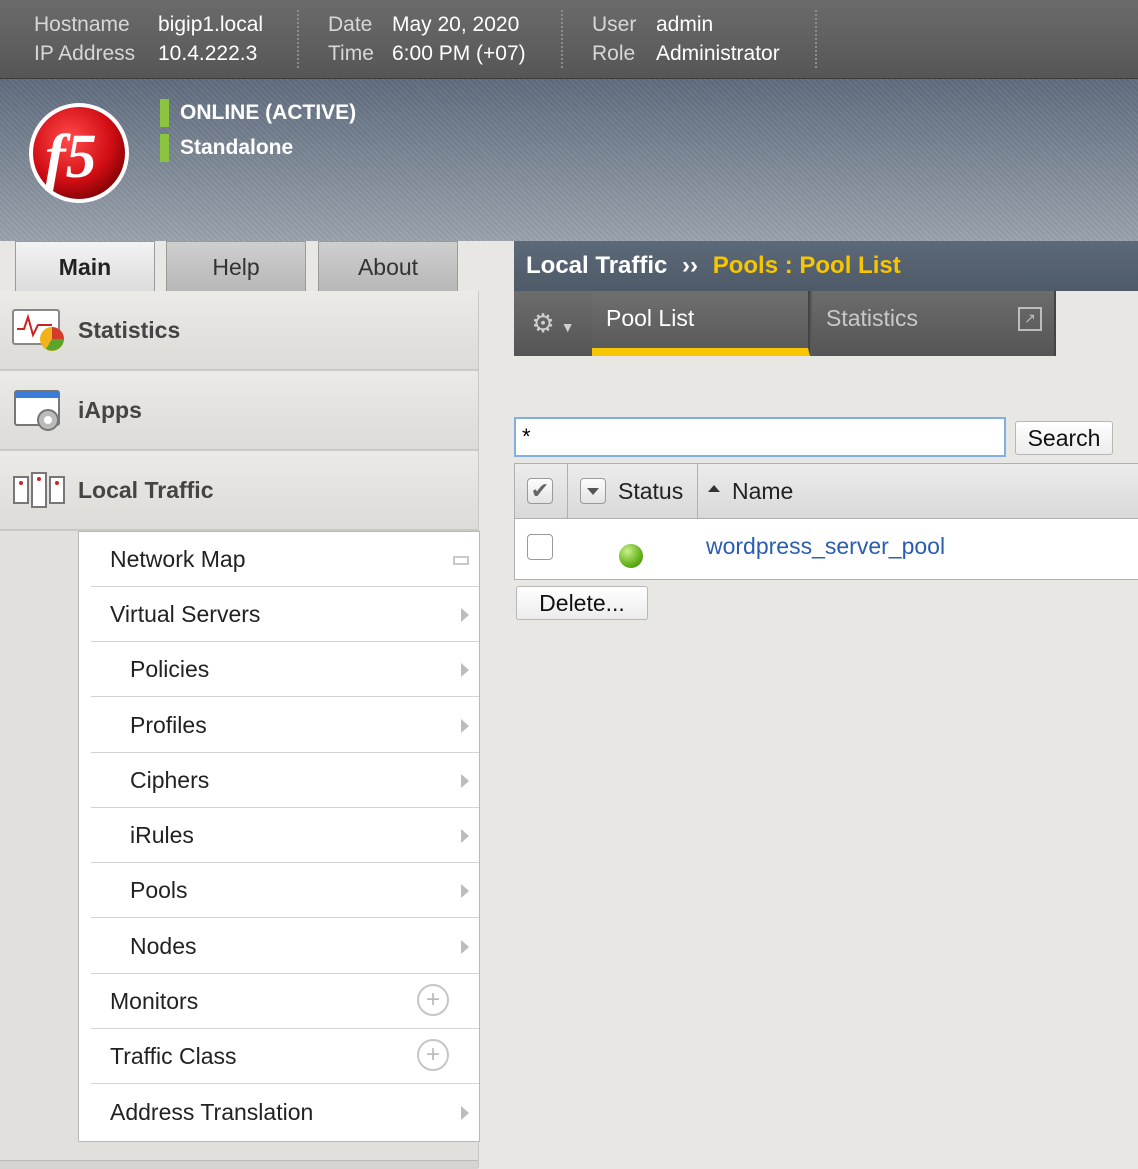 This screenshot has height=1169, width=1138. I want to click on tab-about: About, so click(388, 266).